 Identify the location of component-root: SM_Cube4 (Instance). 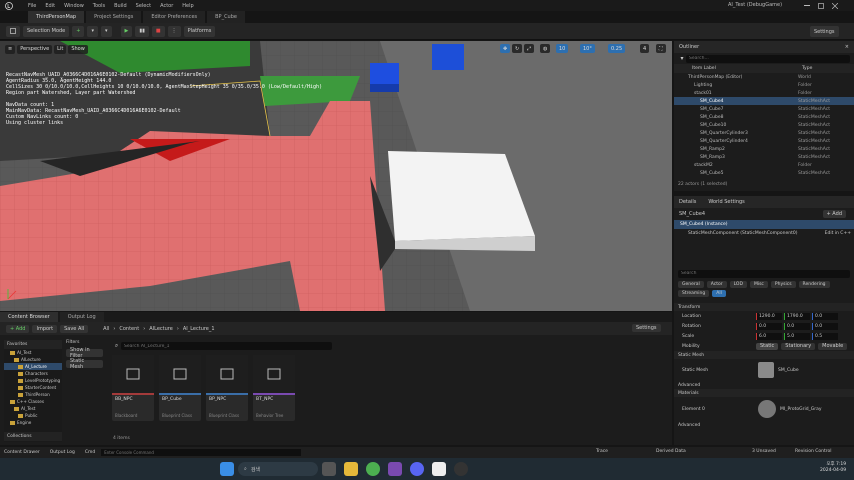
(764, 224).